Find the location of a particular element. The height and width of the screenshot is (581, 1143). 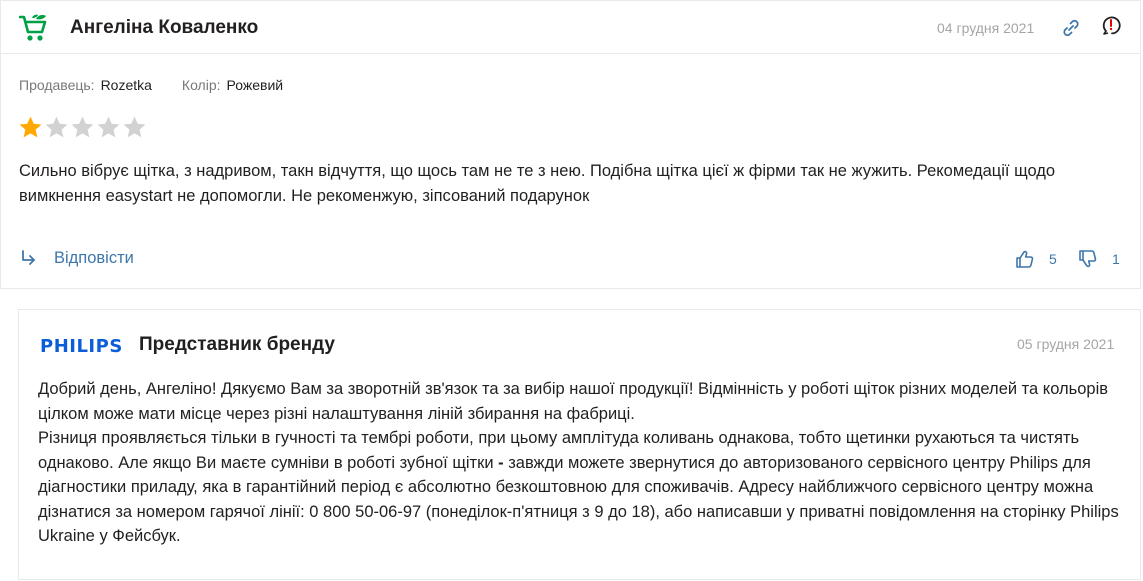

review-header: Ангеліна Коваленко 04 грудня 2021 is located at coordinates (570, 27).